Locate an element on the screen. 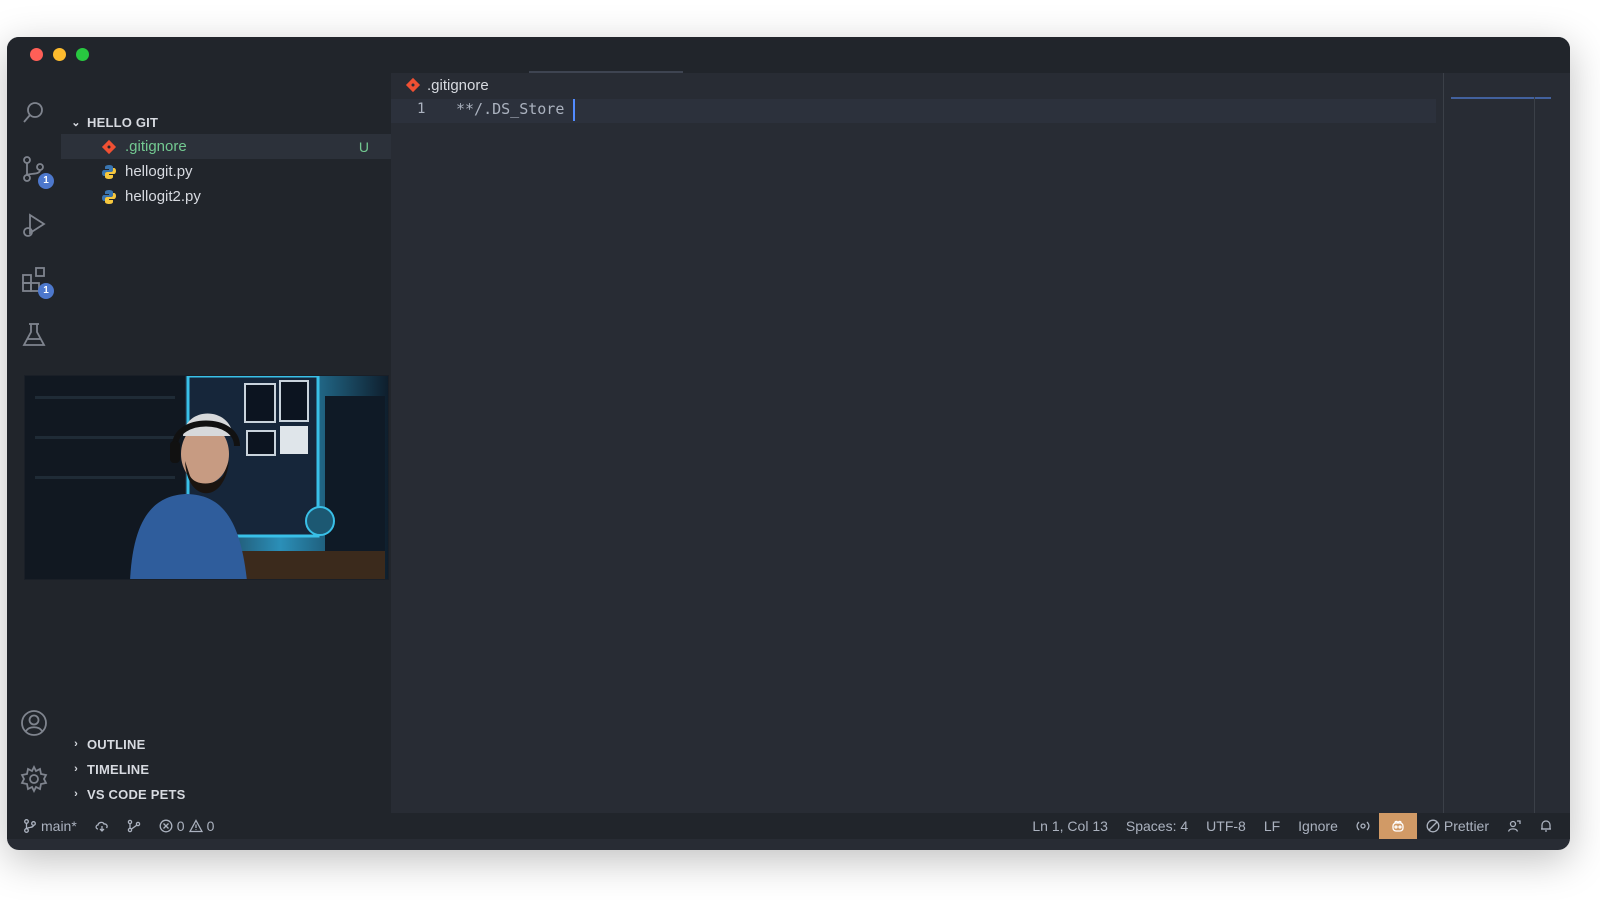  accounts-feedback-button is located at coordinates (1514, 826).